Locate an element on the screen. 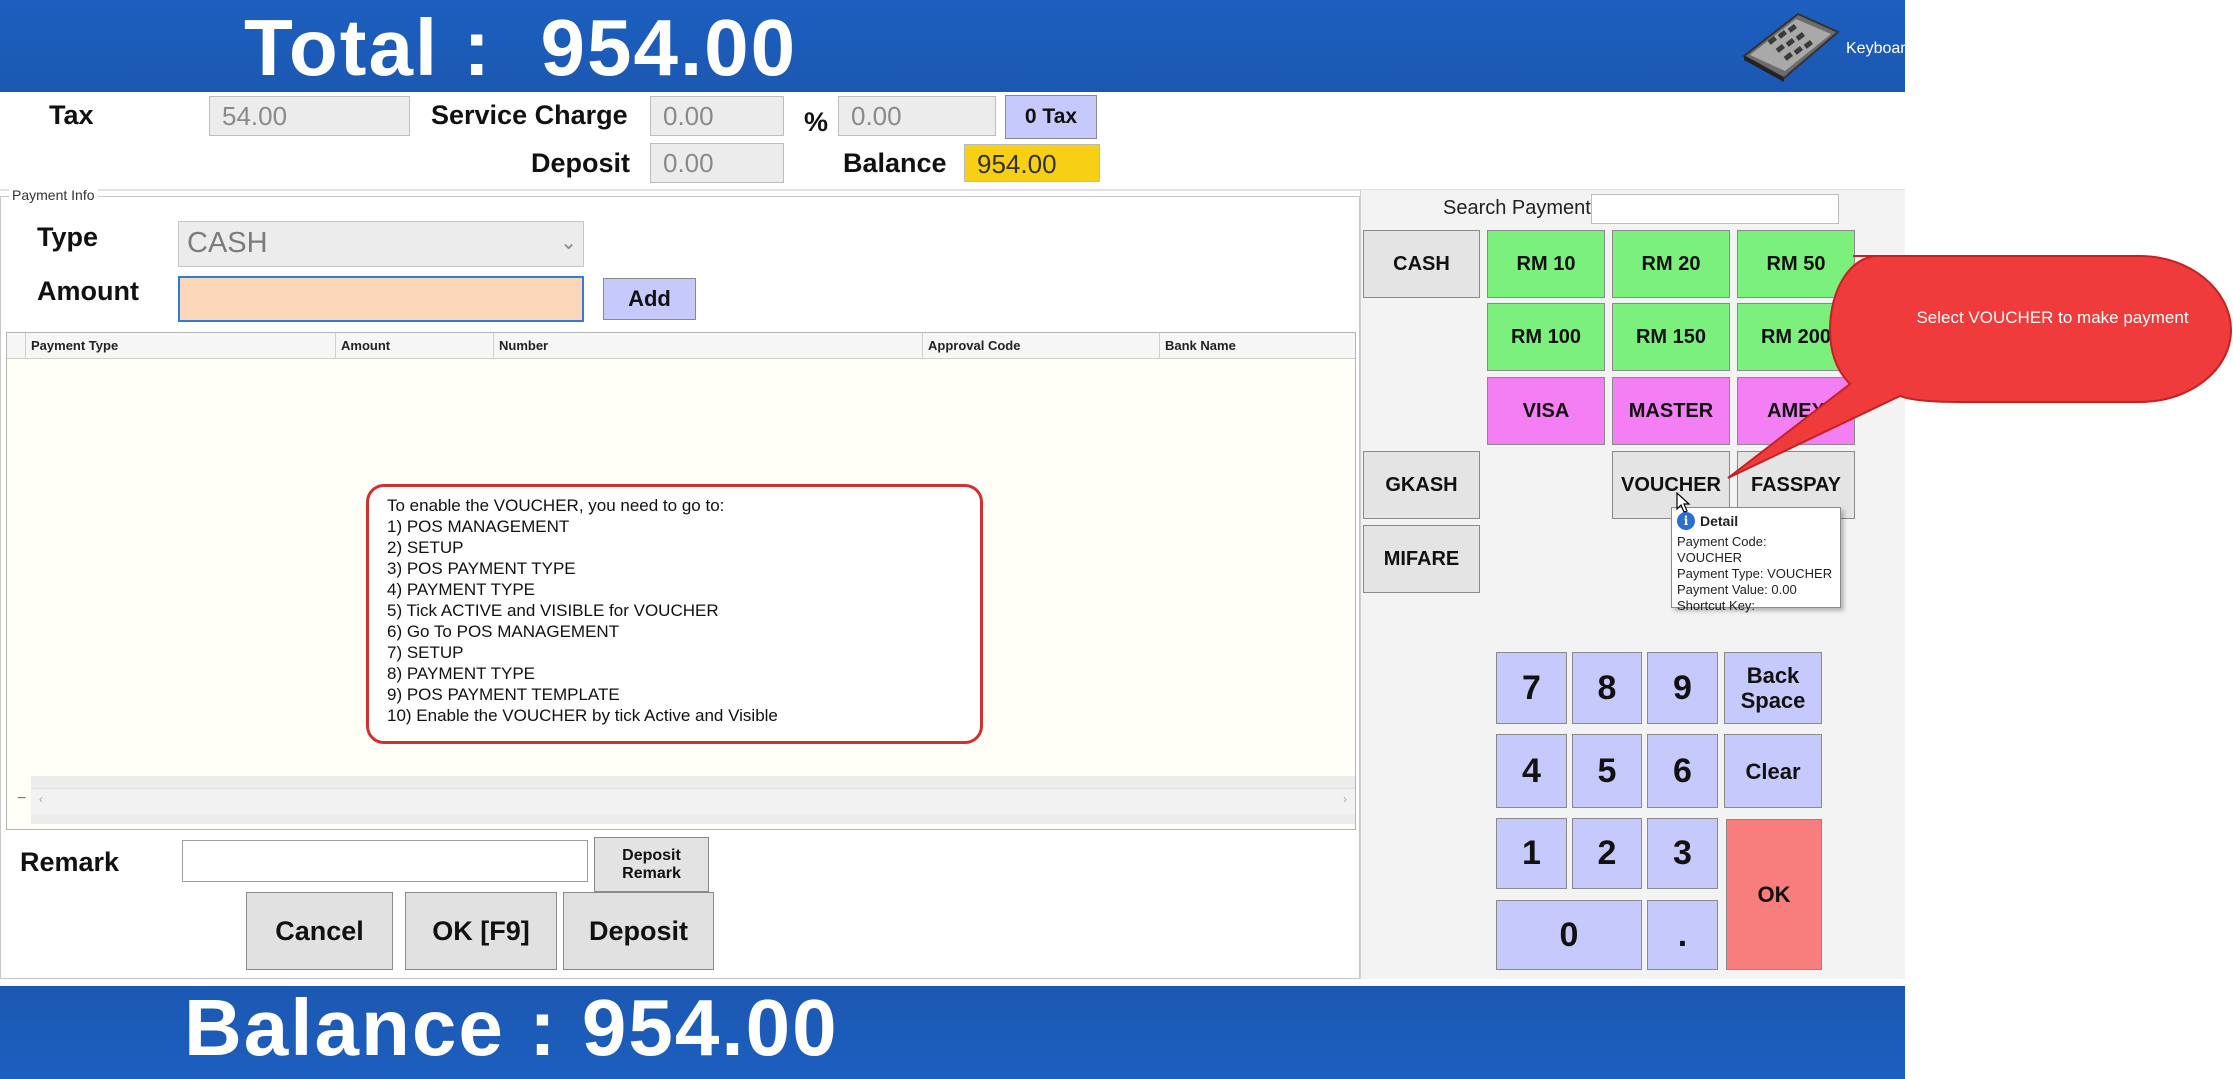 This screenshot has width=2233, height=1079. key-7: 7 is located at coordinates (1531, 688).